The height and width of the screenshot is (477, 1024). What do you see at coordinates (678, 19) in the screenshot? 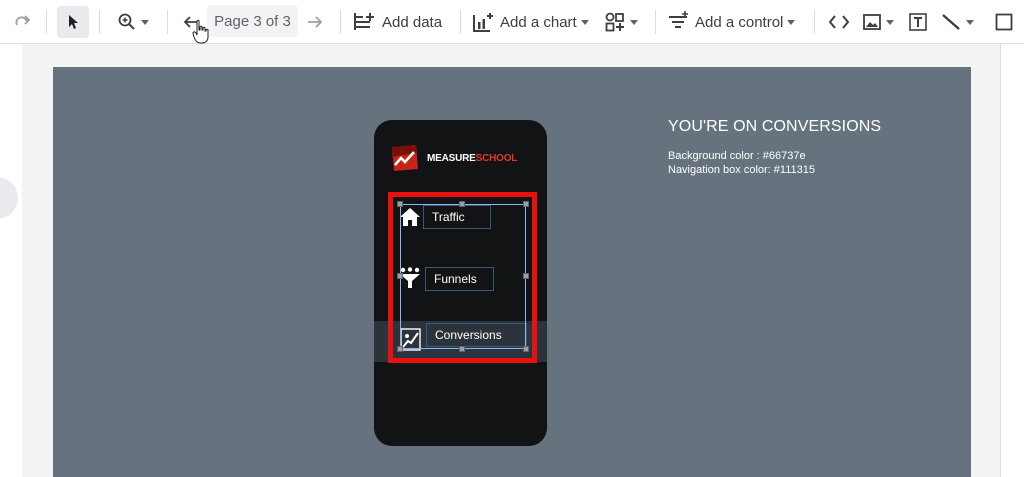
I see `control-filter-icon` at bounding box center [678, 19].